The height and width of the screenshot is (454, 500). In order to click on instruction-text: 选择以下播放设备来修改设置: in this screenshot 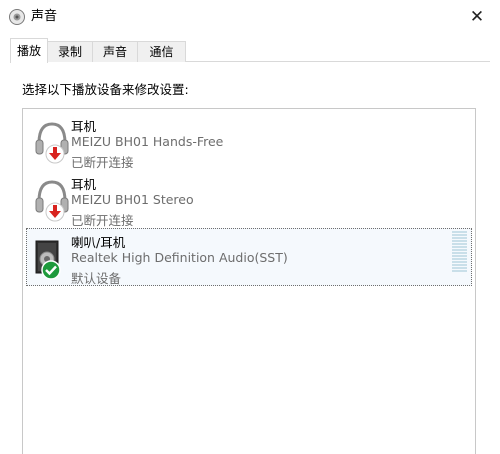, I will do `click(105, 89)`.